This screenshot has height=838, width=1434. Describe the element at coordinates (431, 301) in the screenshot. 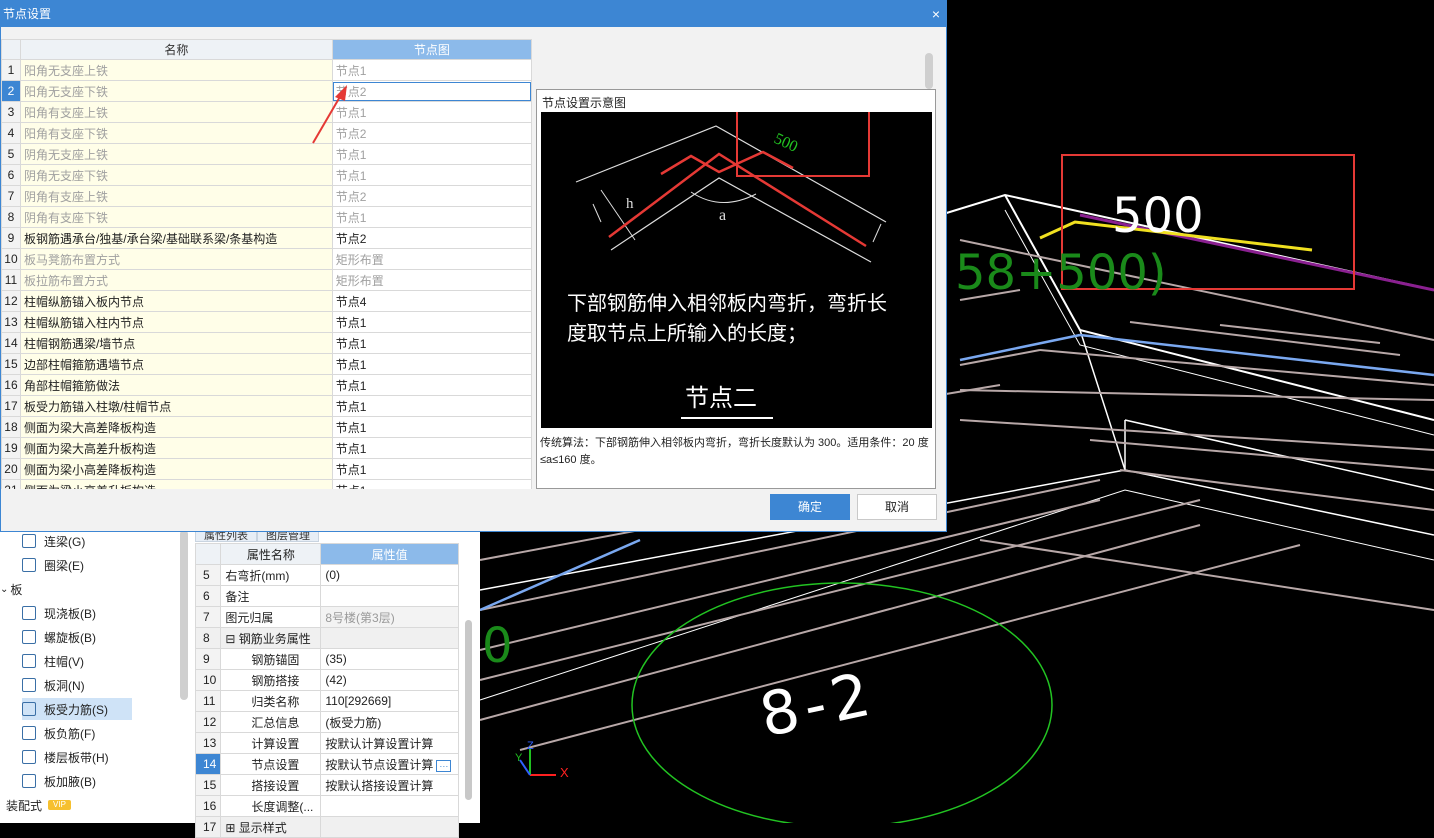

I see `row-node-value: 节点4` at that location.